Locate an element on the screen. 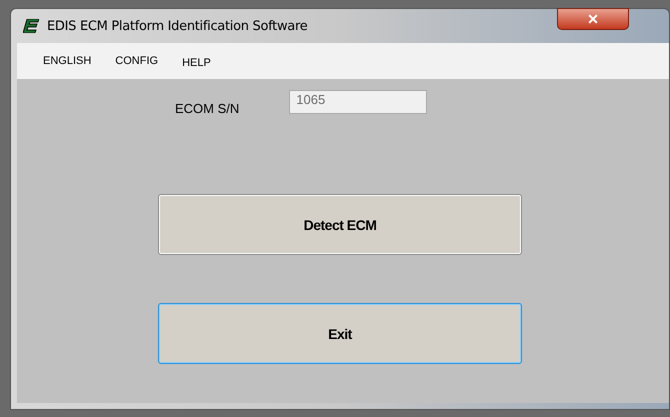 The image size is (670, 417). logo-icon is located at coordinates (31, 26).